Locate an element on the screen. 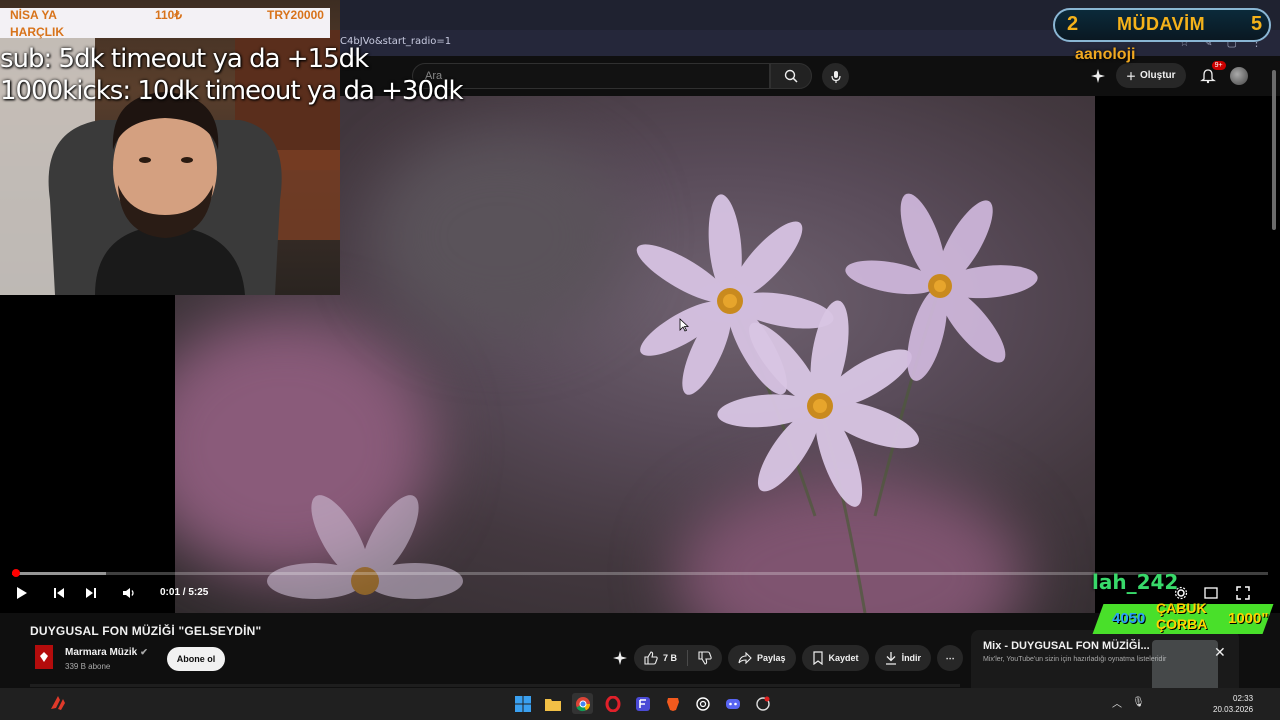  chevron-up-icon: ︿ is located at coordinates (1117, 702).